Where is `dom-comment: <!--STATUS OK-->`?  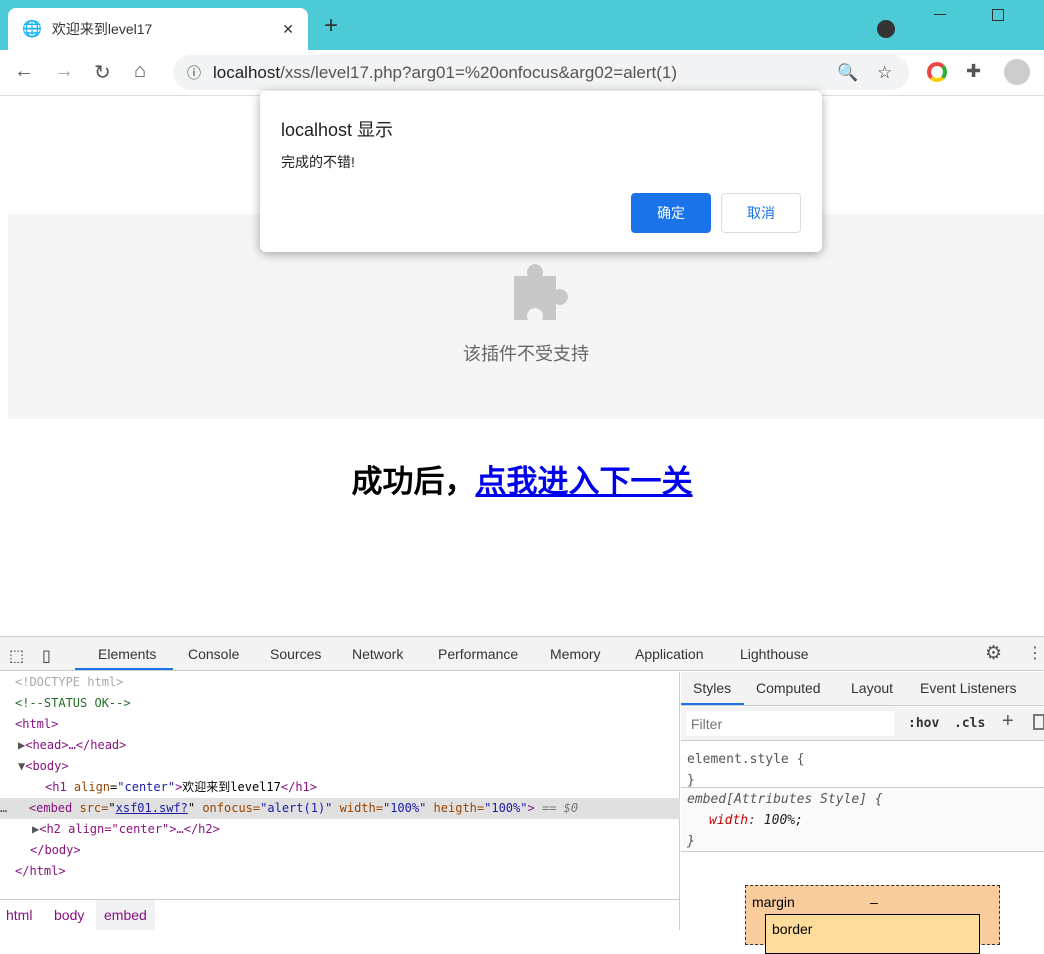 dom-comment: <!--STATUS OK--> is located at coordinates (73, 703).